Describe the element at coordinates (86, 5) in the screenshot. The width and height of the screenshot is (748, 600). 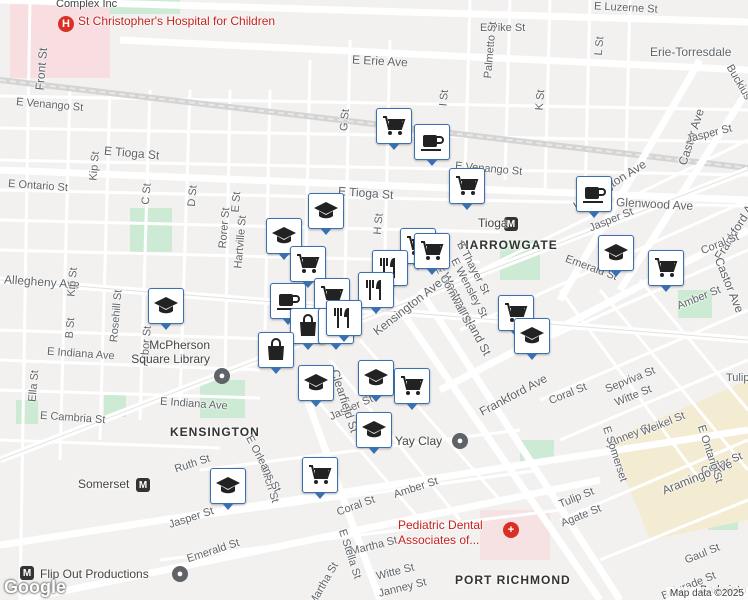
I see `poi-complex: Complex Inc` at that location.